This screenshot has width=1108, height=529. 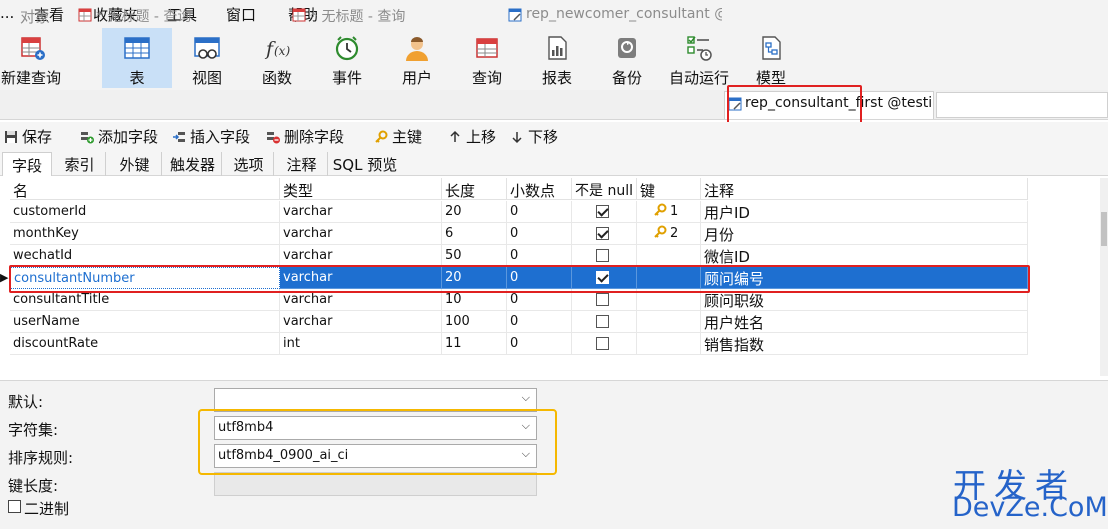 I want to click on cell-comment: 微信ID, so click(x=864, y=256).